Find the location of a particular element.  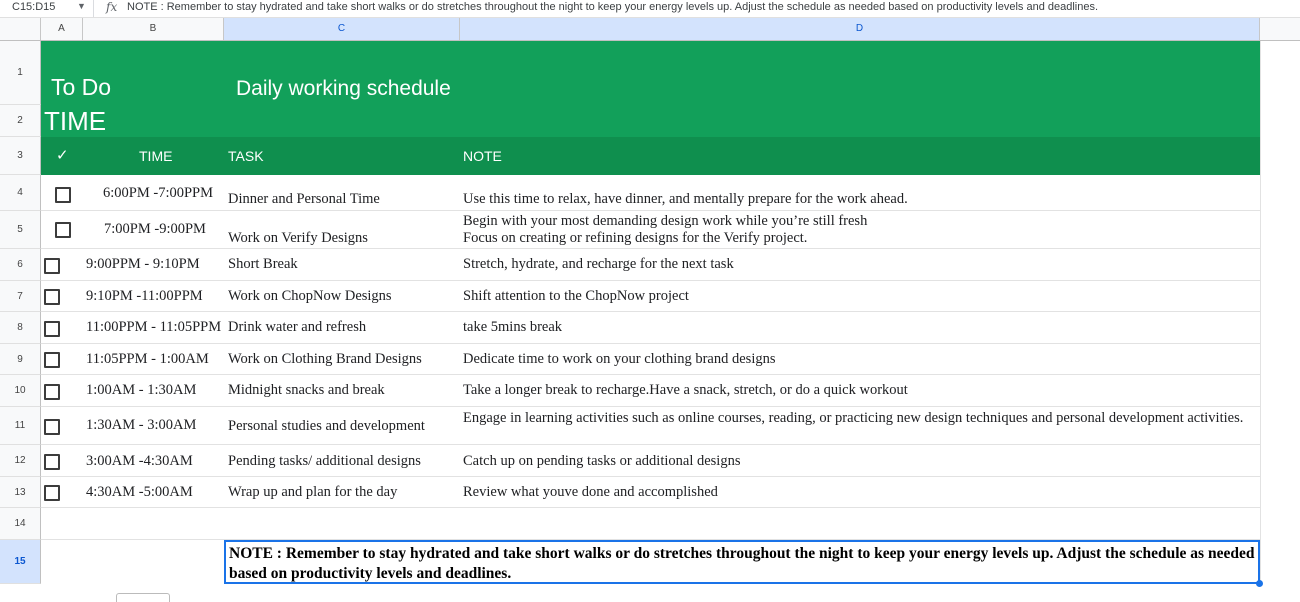

row-header-5: 5 is located at coordinates (20, 230).